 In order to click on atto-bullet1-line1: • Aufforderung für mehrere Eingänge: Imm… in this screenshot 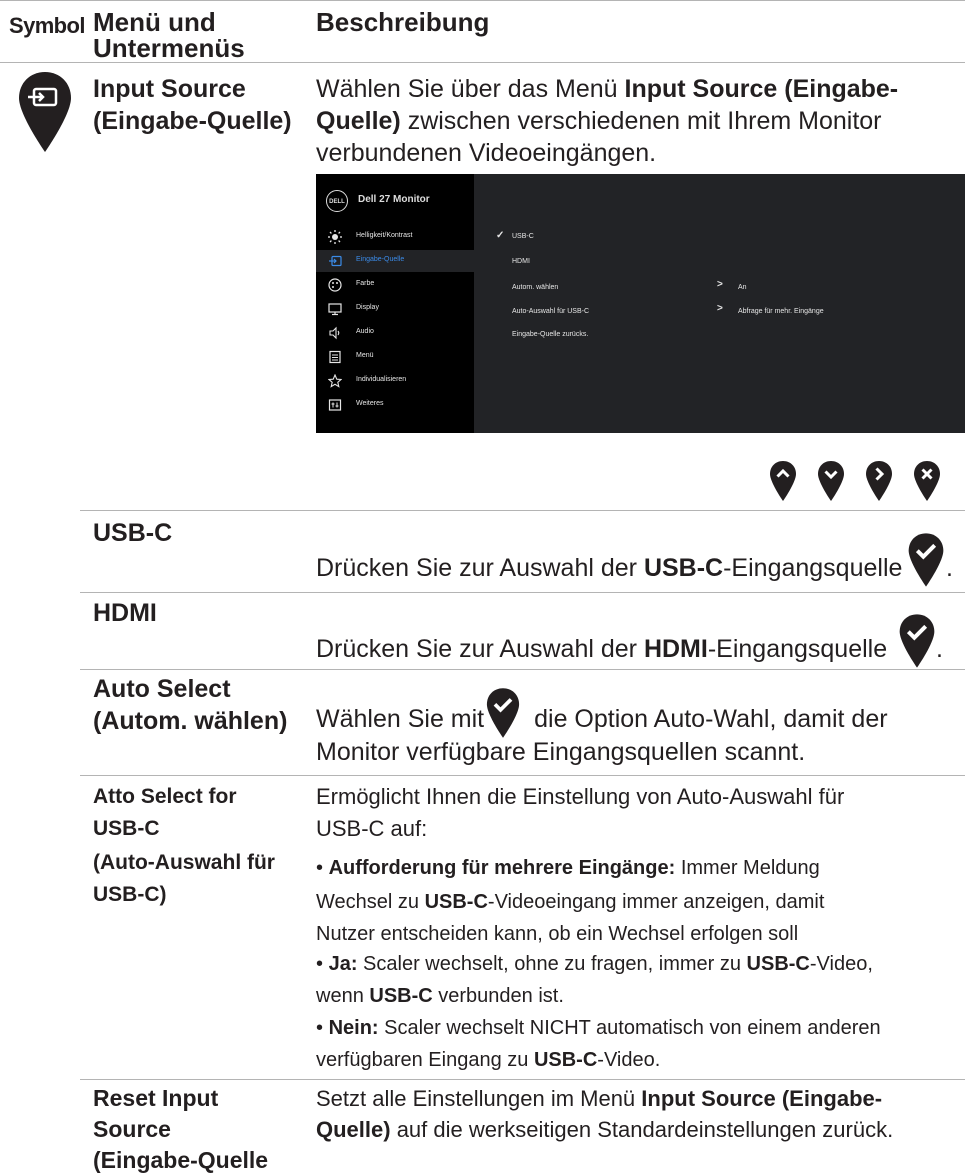, I will do `click(568, 868)`.